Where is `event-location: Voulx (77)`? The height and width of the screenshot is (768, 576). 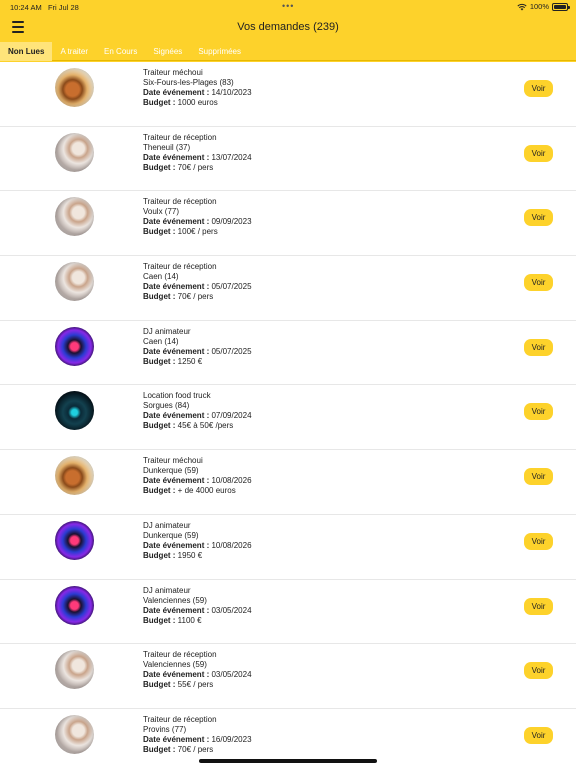
event-location: Voulx (77) is located at coordinates (161, 212).